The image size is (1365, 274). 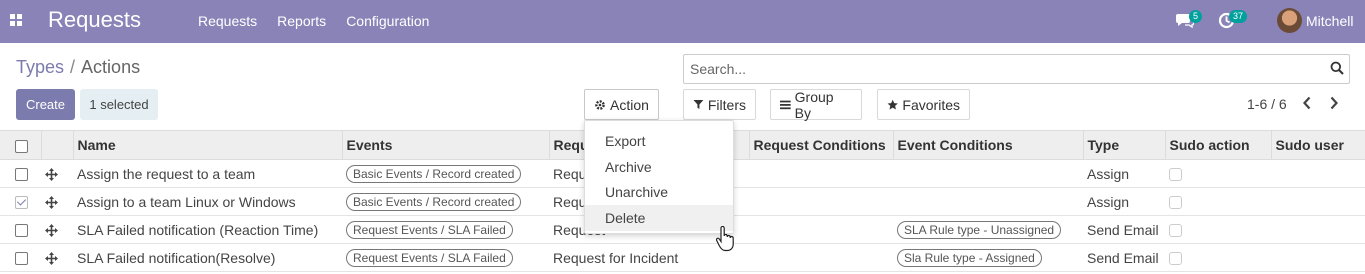 What do you see at coordinates (207, 201) in the screenshot?
I see `name-cell: Assign to a team Linux or Windows` at bounding box center [207, 201].